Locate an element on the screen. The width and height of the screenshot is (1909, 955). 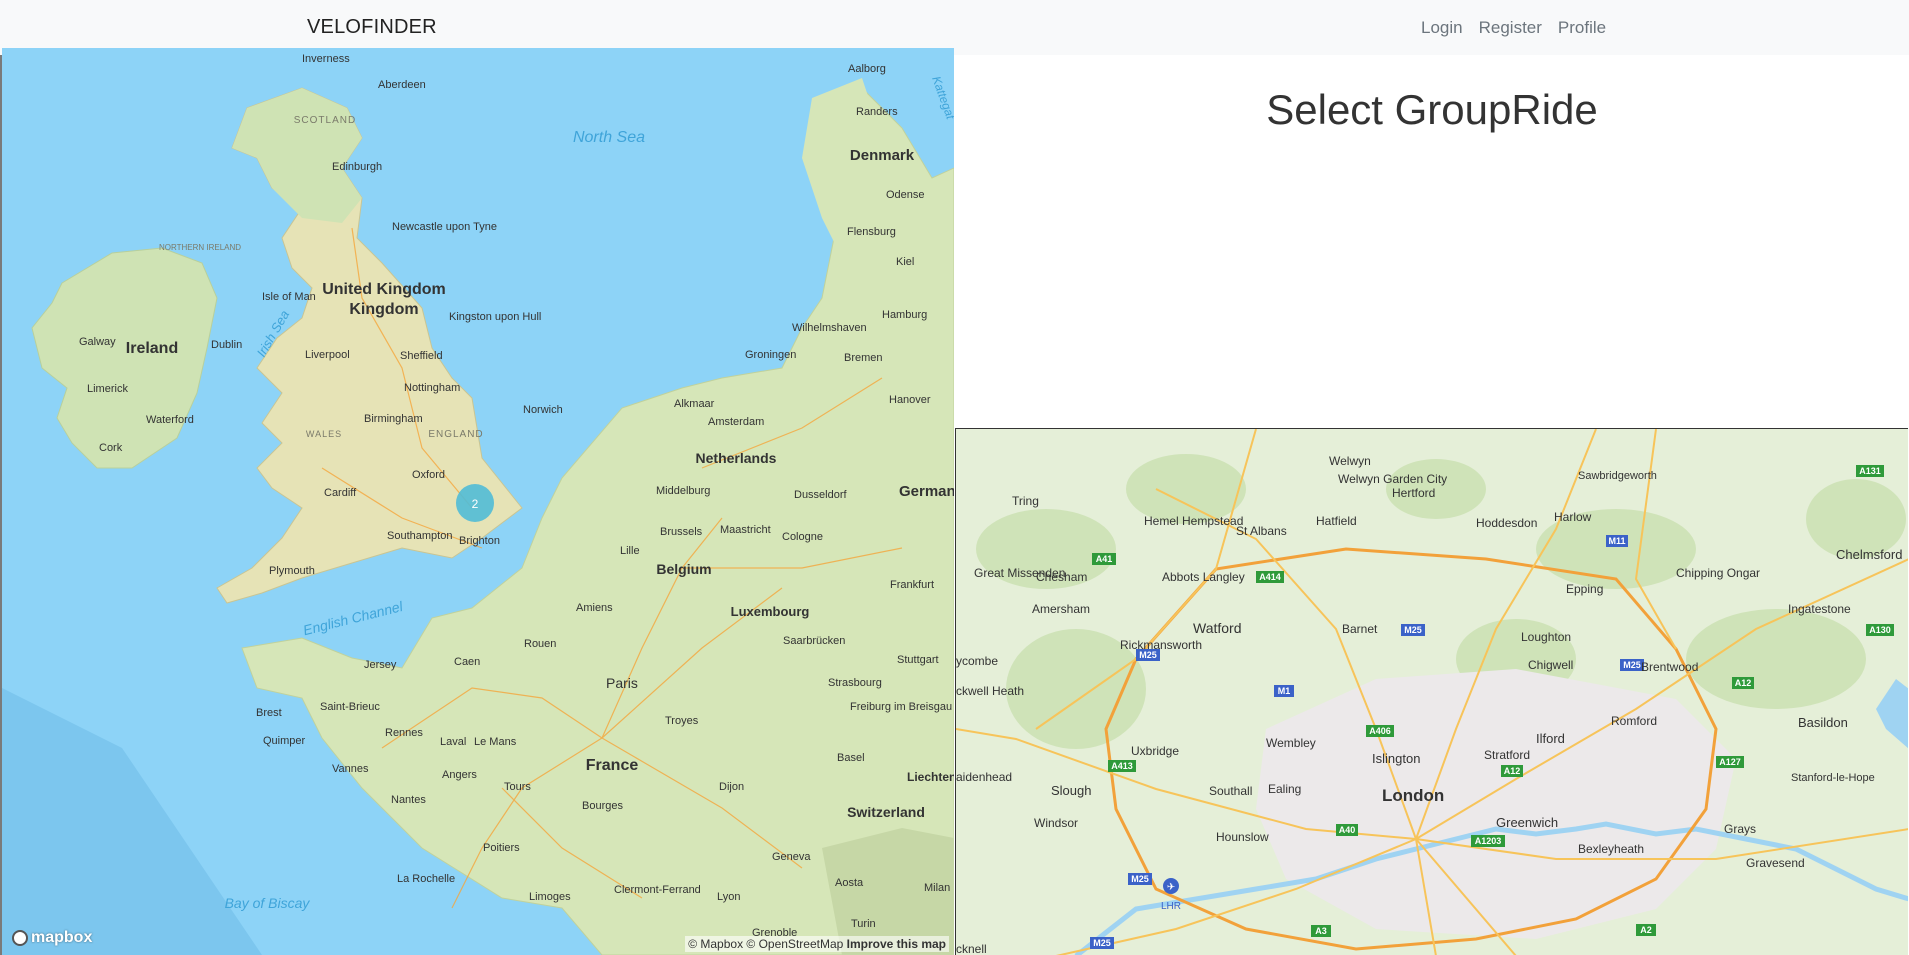
place-greenwich: Greenwich is located at coordinates (1527, 822).